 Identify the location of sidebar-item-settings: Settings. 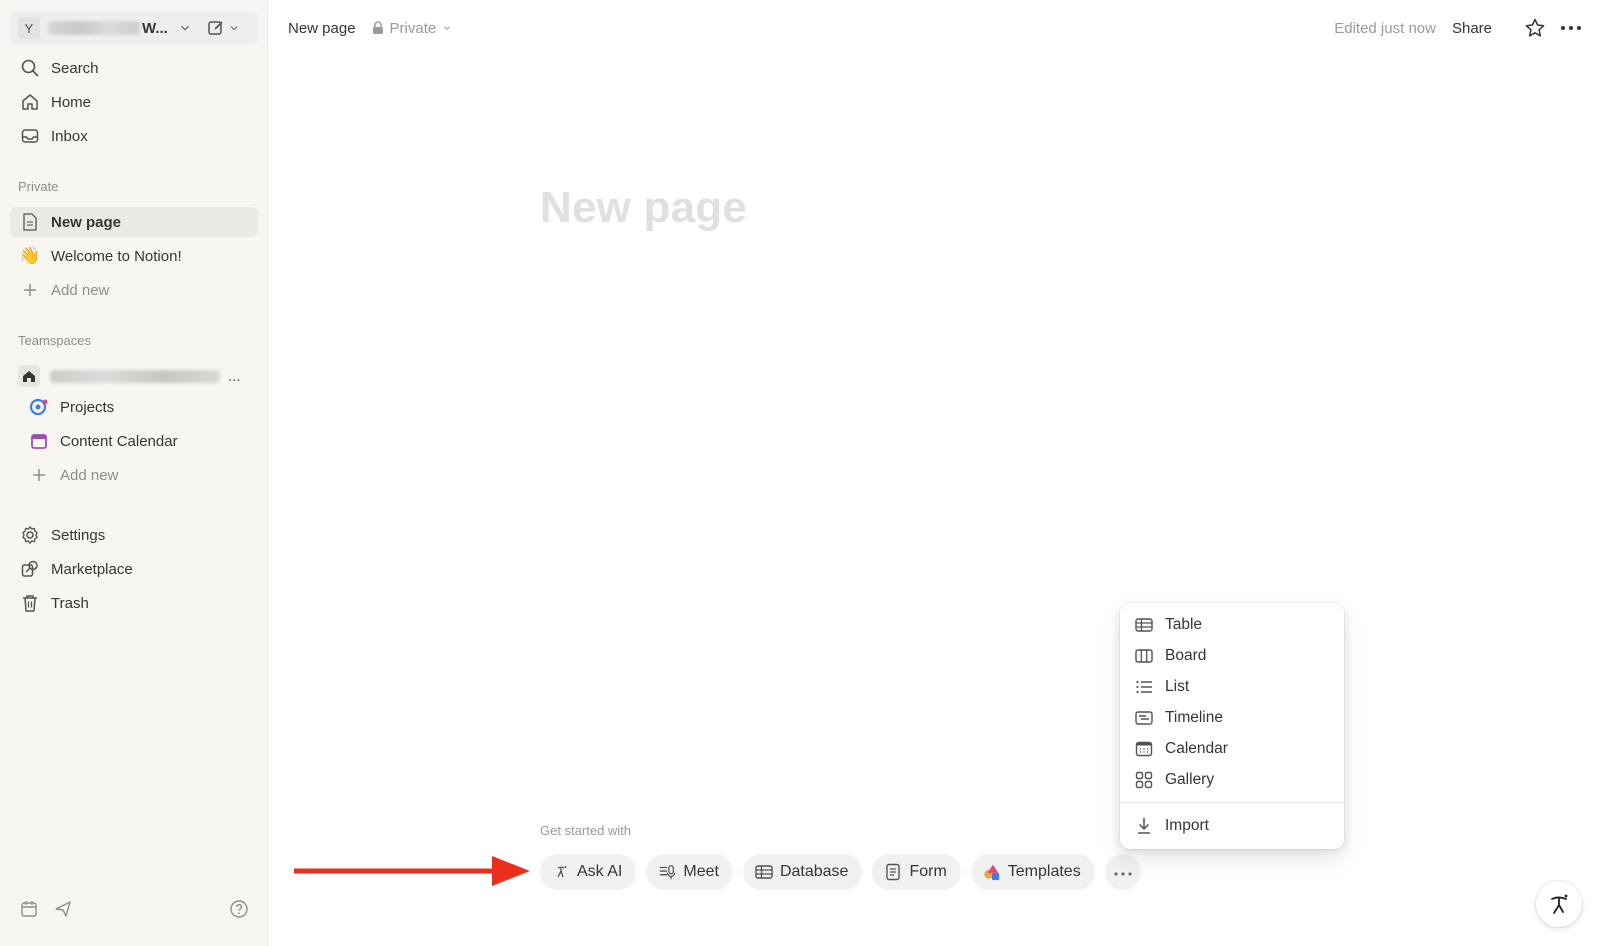
(134, 535).